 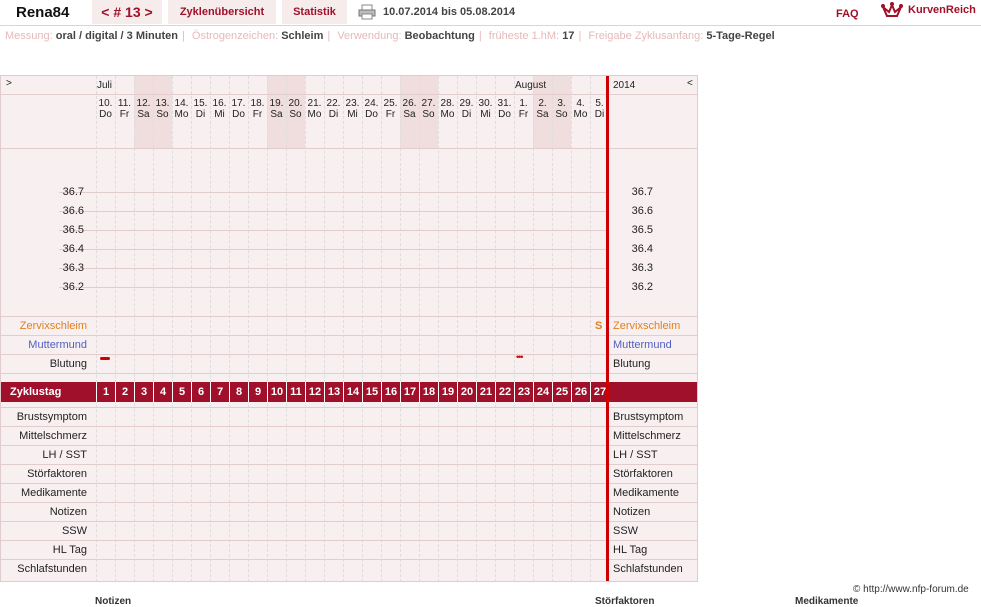 What do you see at coordinates (9, 83) in the screenshot?
I see `chart-nav-left: >` at bounding box center [9, 83].